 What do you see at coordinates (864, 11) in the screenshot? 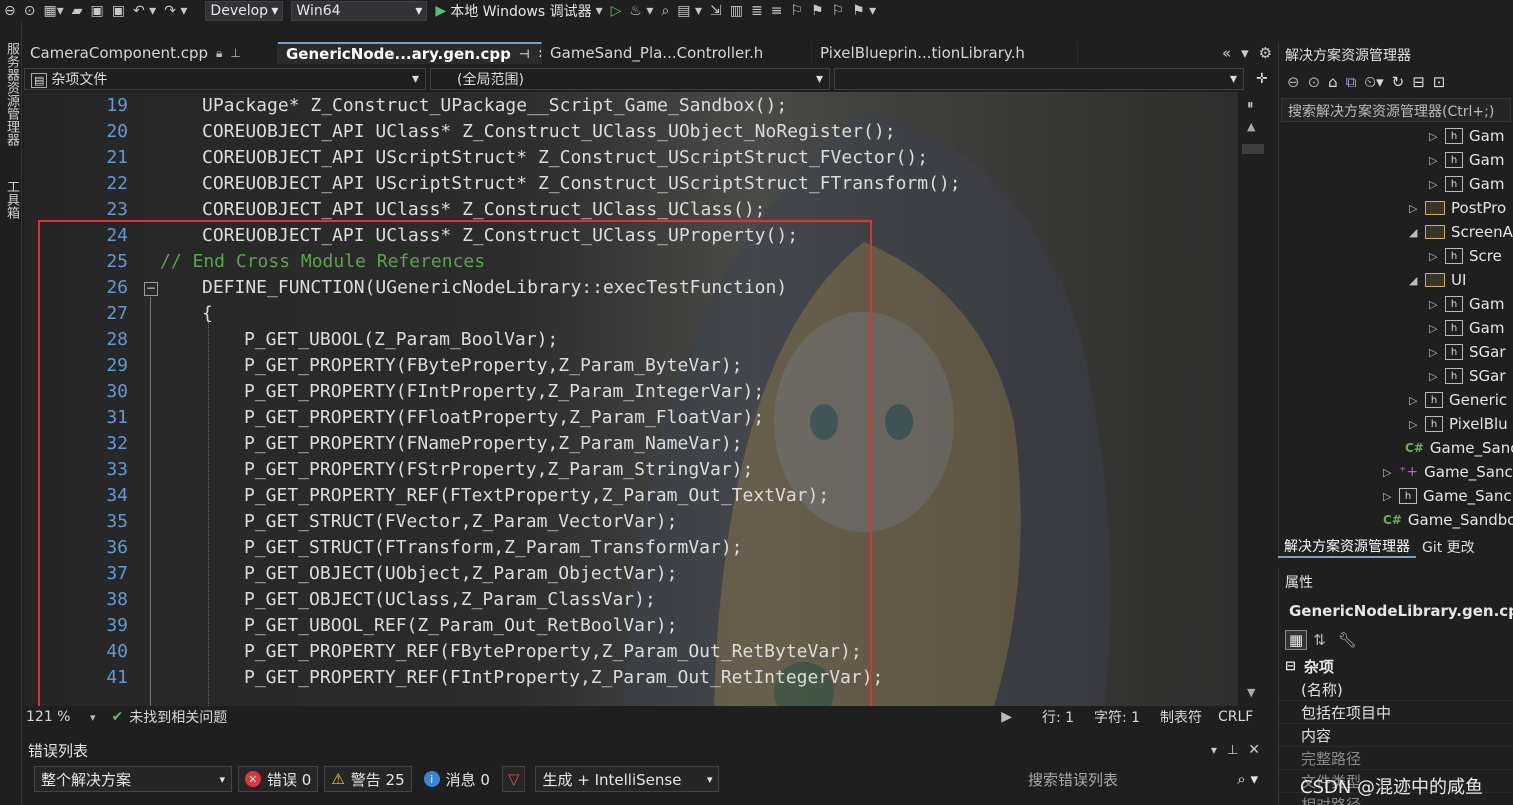
I see `bookmark-clear-icon: ⚑ ▾` at bounding box center [864, 11].